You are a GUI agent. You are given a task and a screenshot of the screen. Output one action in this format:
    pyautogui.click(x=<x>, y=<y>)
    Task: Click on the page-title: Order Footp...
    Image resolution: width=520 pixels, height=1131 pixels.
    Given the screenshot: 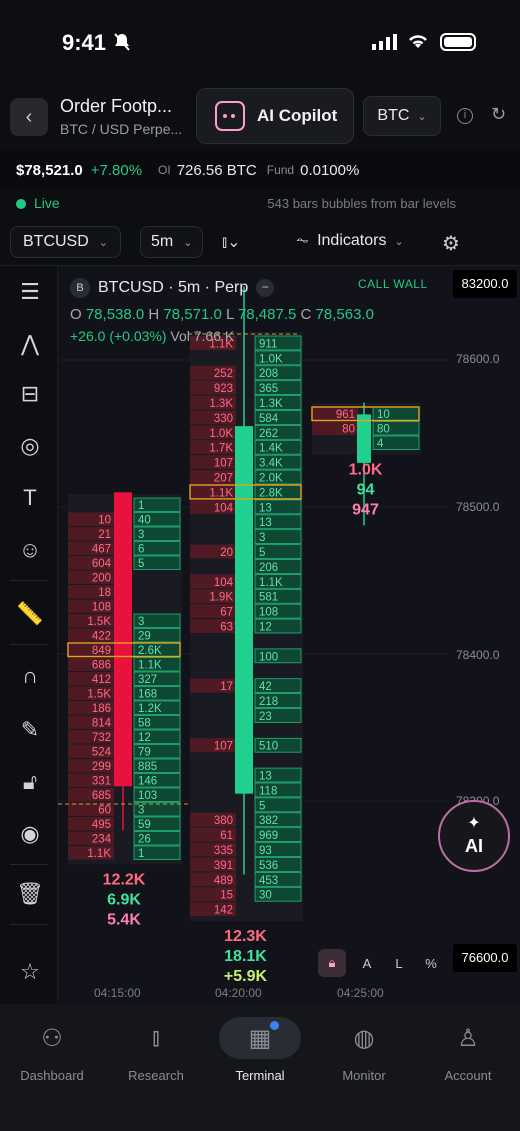 What is the action you would take?
    pyautogui.click(x=116, y=106)
    